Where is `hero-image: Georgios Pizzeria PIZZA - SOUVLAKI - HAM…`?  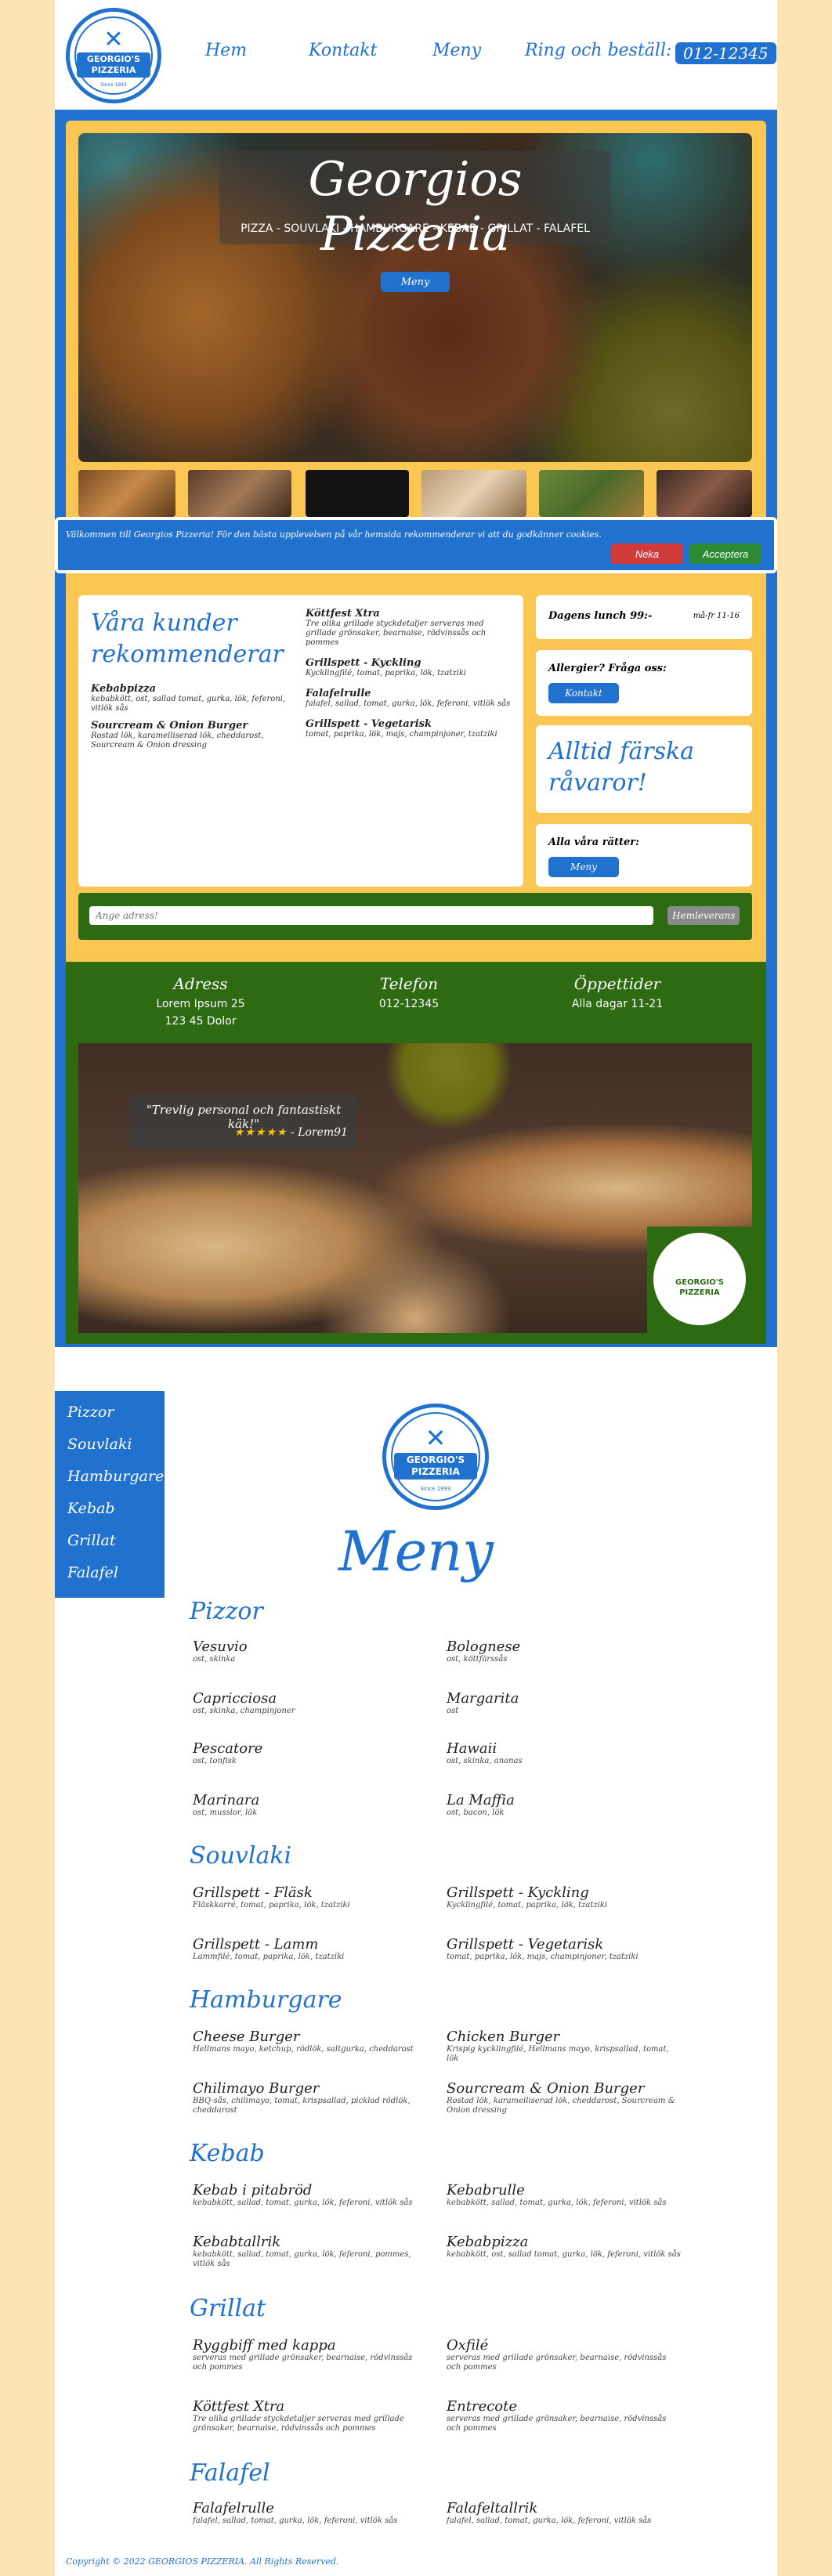 hero-image: Georgios Pizzeria PIZZA - SOUVLAKI - HAM… is located at coordinates (415, 297).